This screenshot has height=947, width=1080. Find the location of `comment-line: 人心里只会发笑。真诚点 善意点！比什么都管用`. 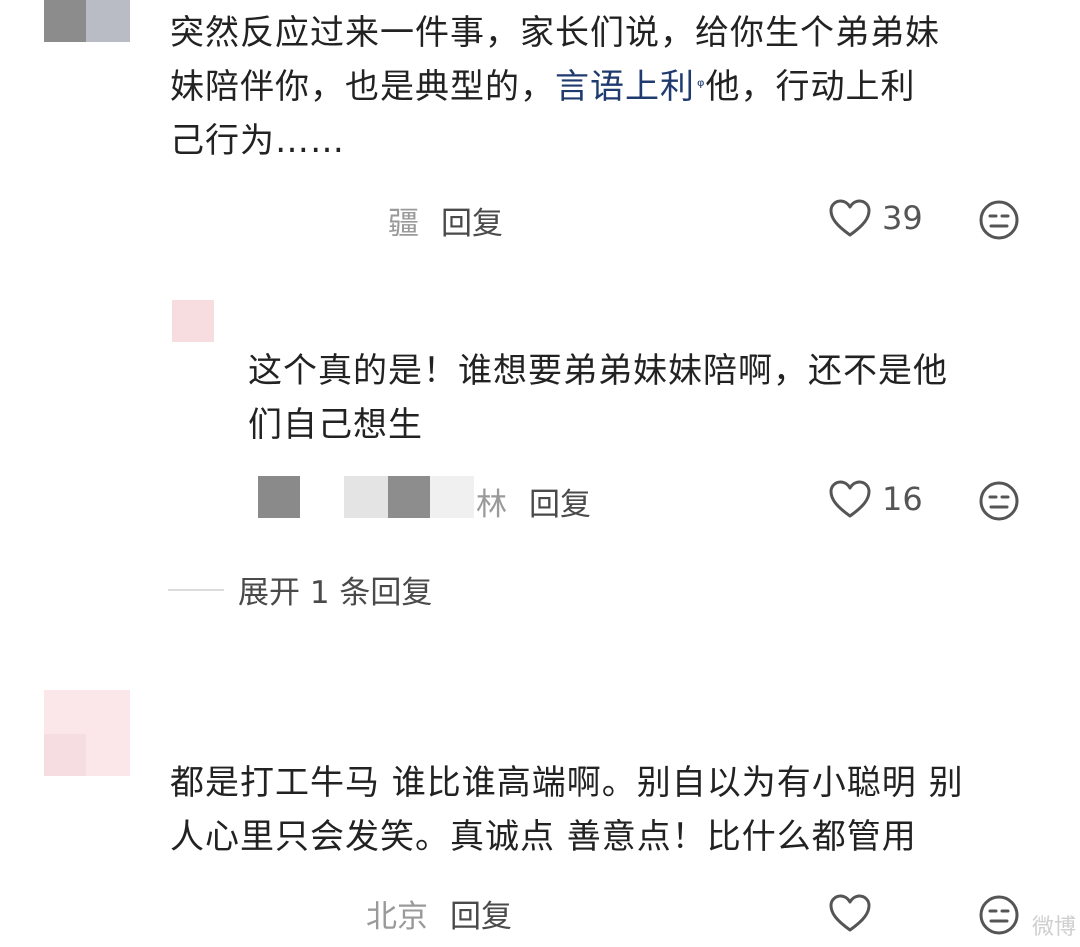

comment-line: 人心里只会发笑。真诚点 善意点！比什么都管用 is located at coordinates (543, 837).